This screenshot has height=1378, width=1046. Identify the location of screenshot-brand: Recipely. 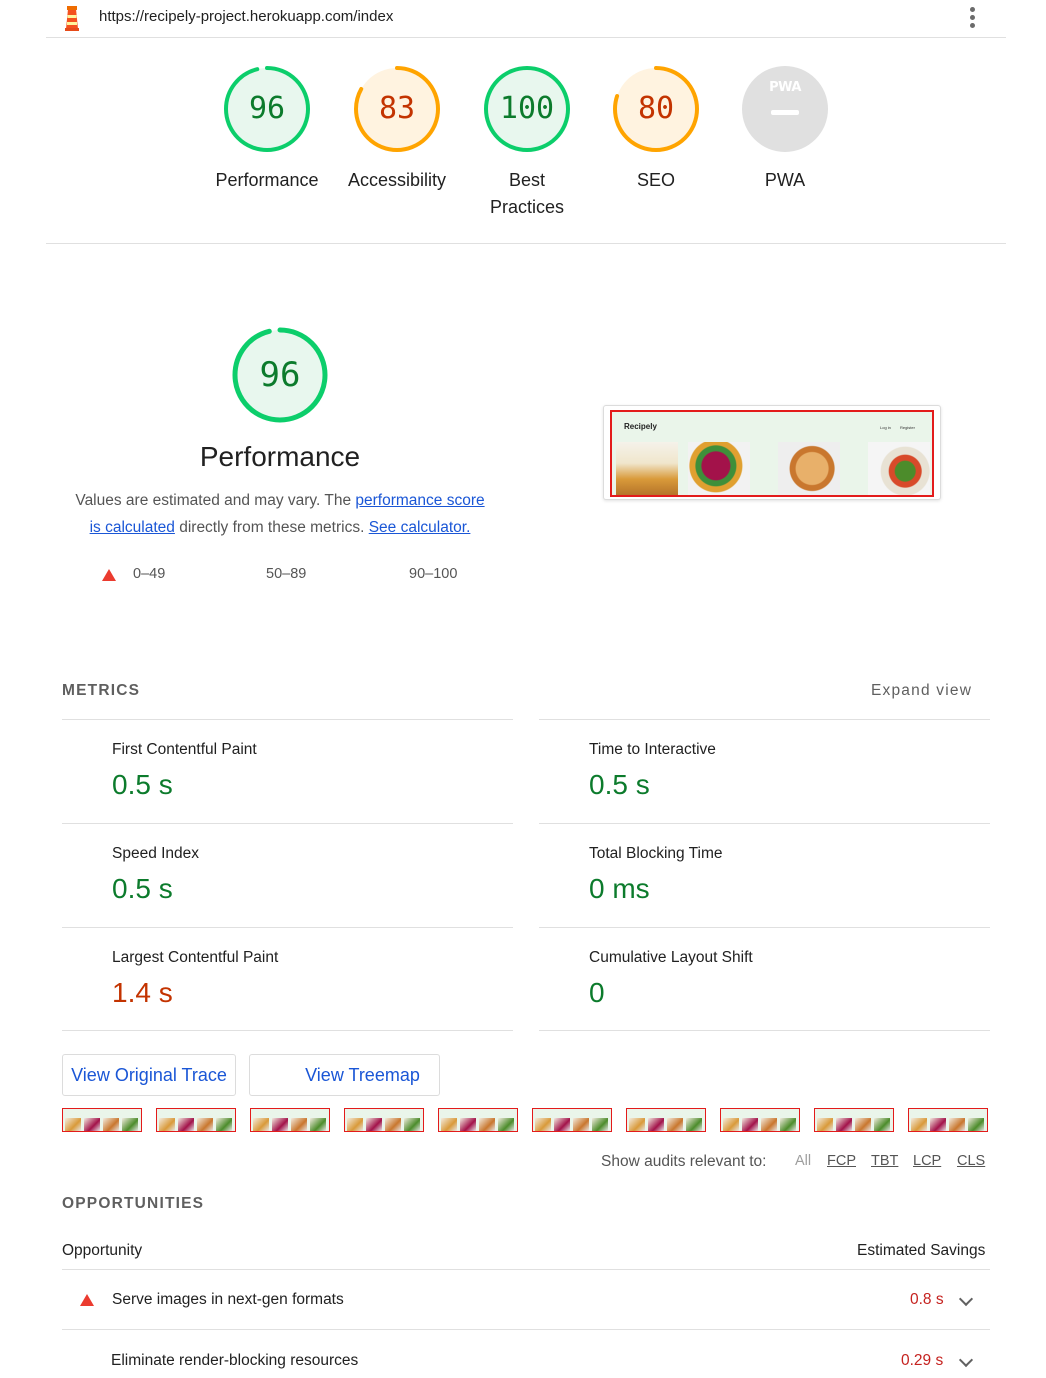
(640, 426).